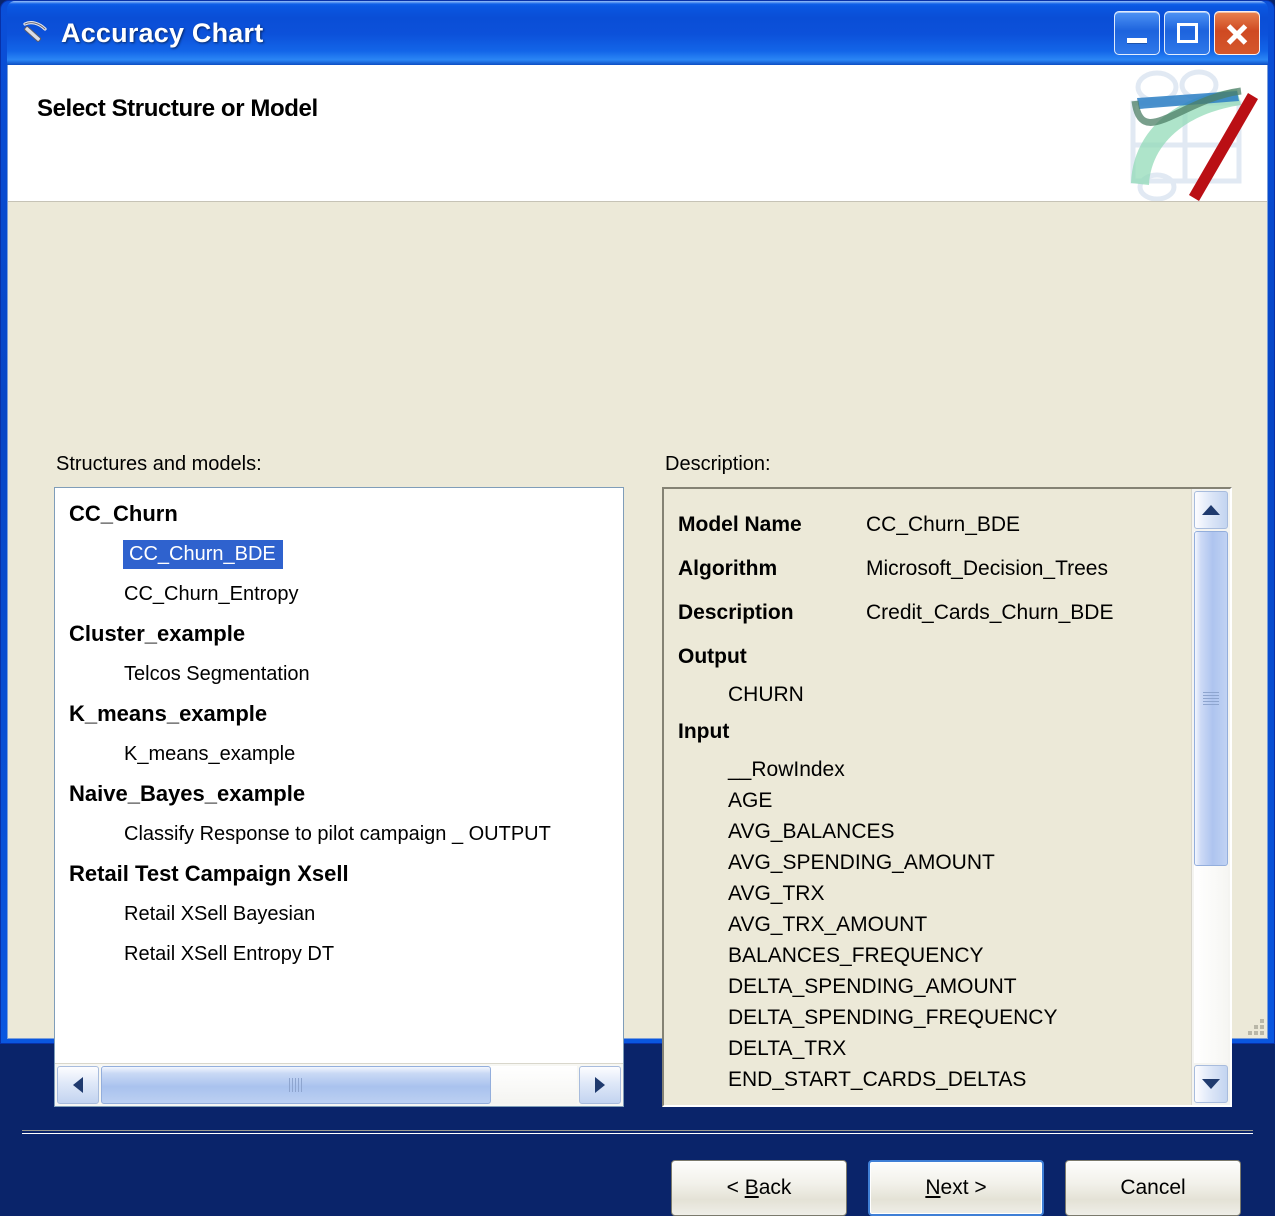 This screenshot has height=1216, width=1275. I want to click on list-item-label: CC_Churn_BDE, so click(203, 554).